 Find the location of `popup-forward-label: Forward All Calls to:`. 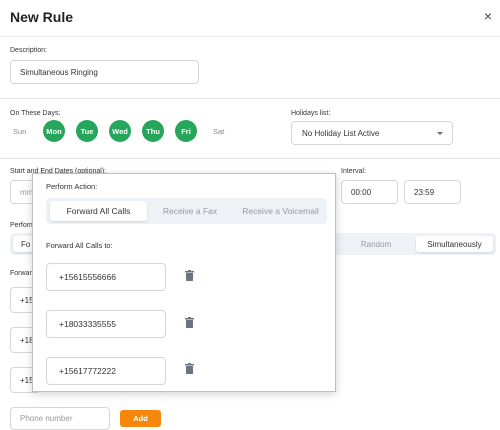

popup-forward-label: Forward All Calls to: is located at coordinates (79, 245).